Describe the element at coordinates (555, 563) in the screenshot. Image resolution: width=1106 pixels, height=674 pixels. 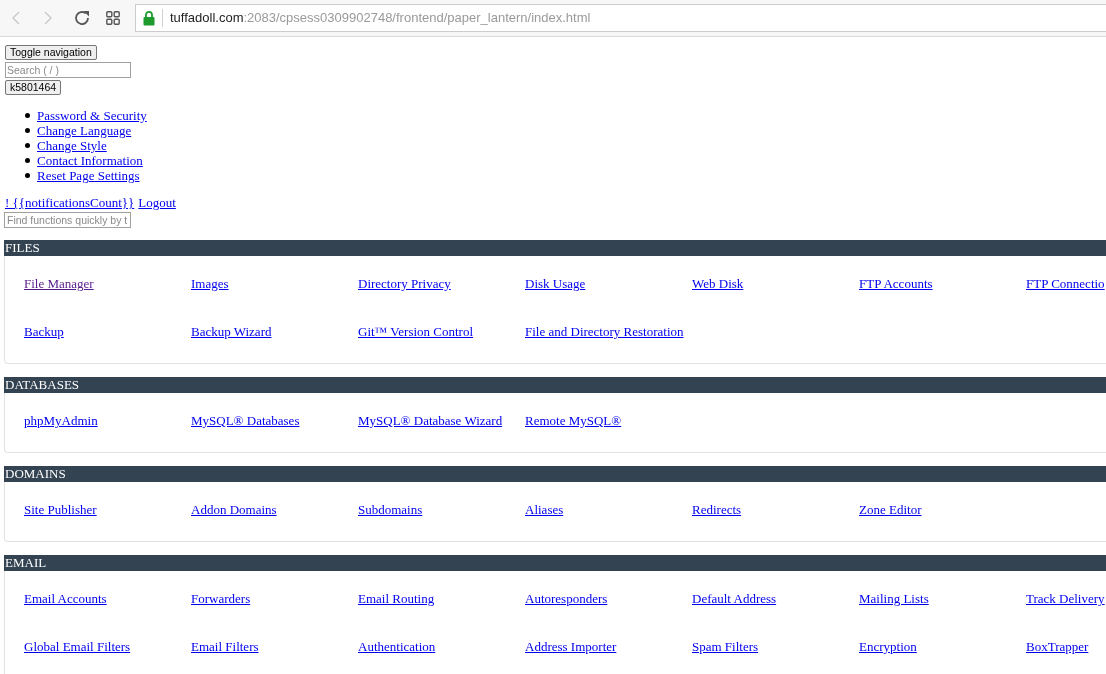
I see `section-title-bar: EMAIL` at that location.